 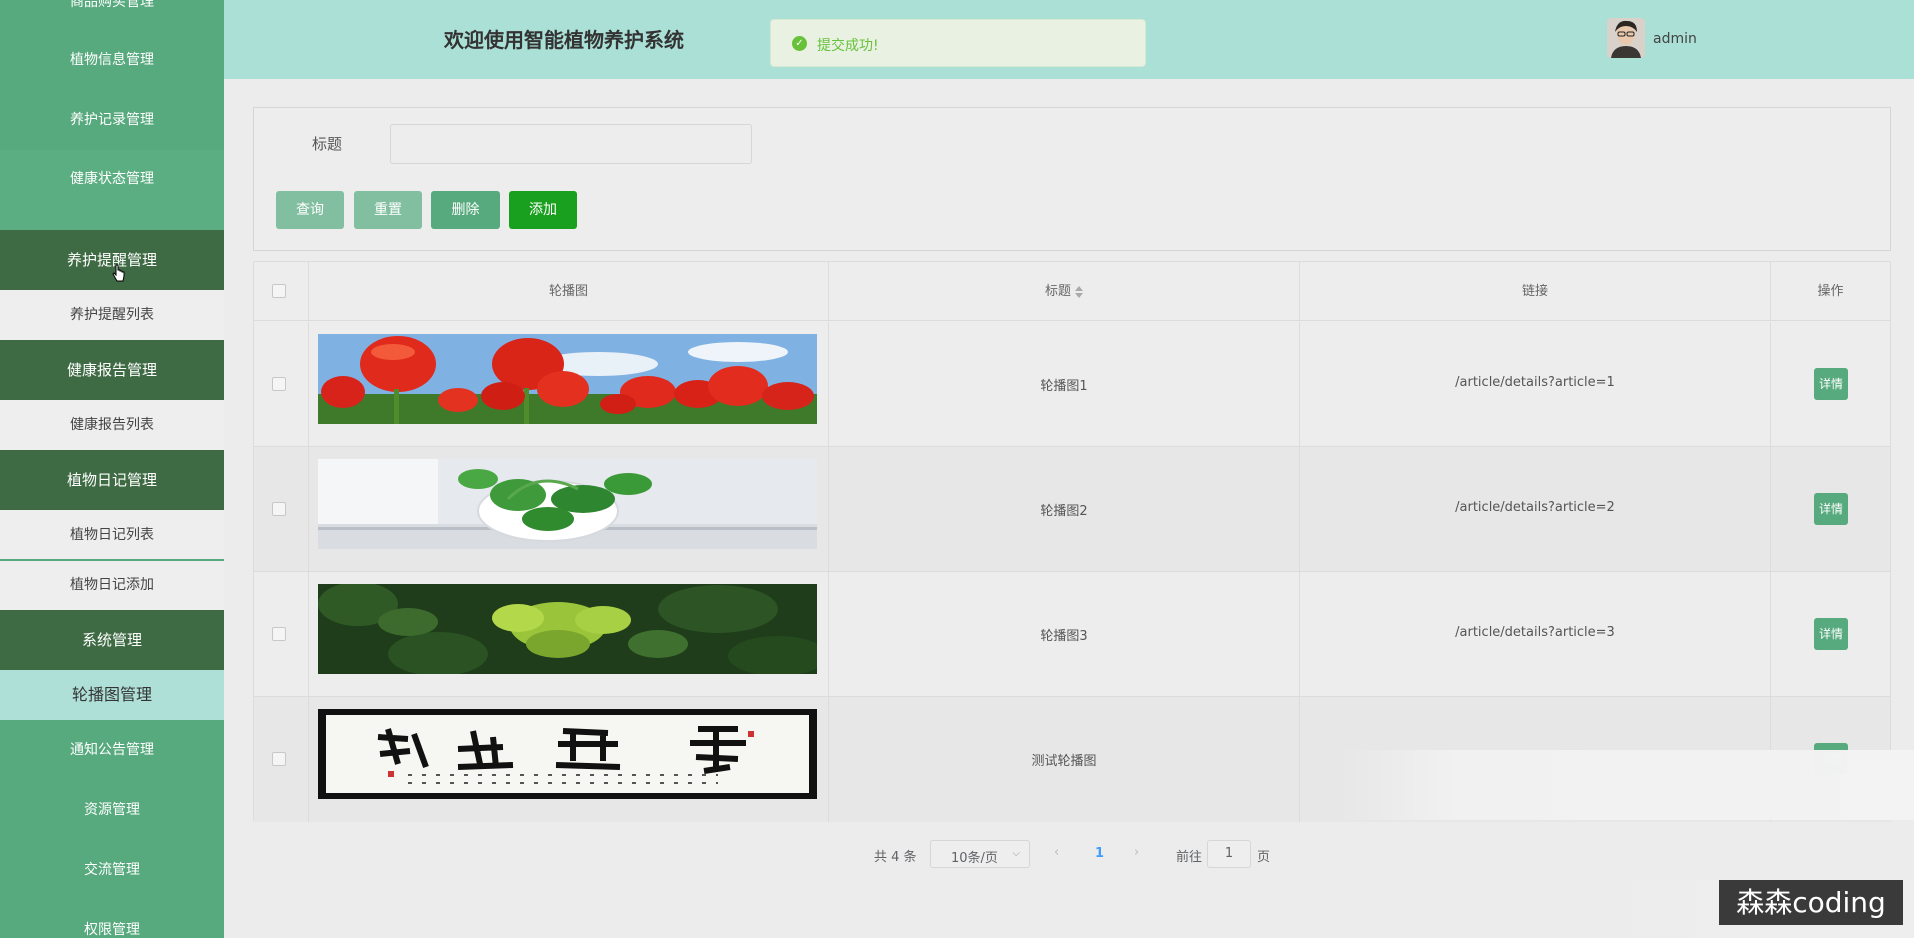 I want to click on sidebar-divider, so click(x=112, y=219).